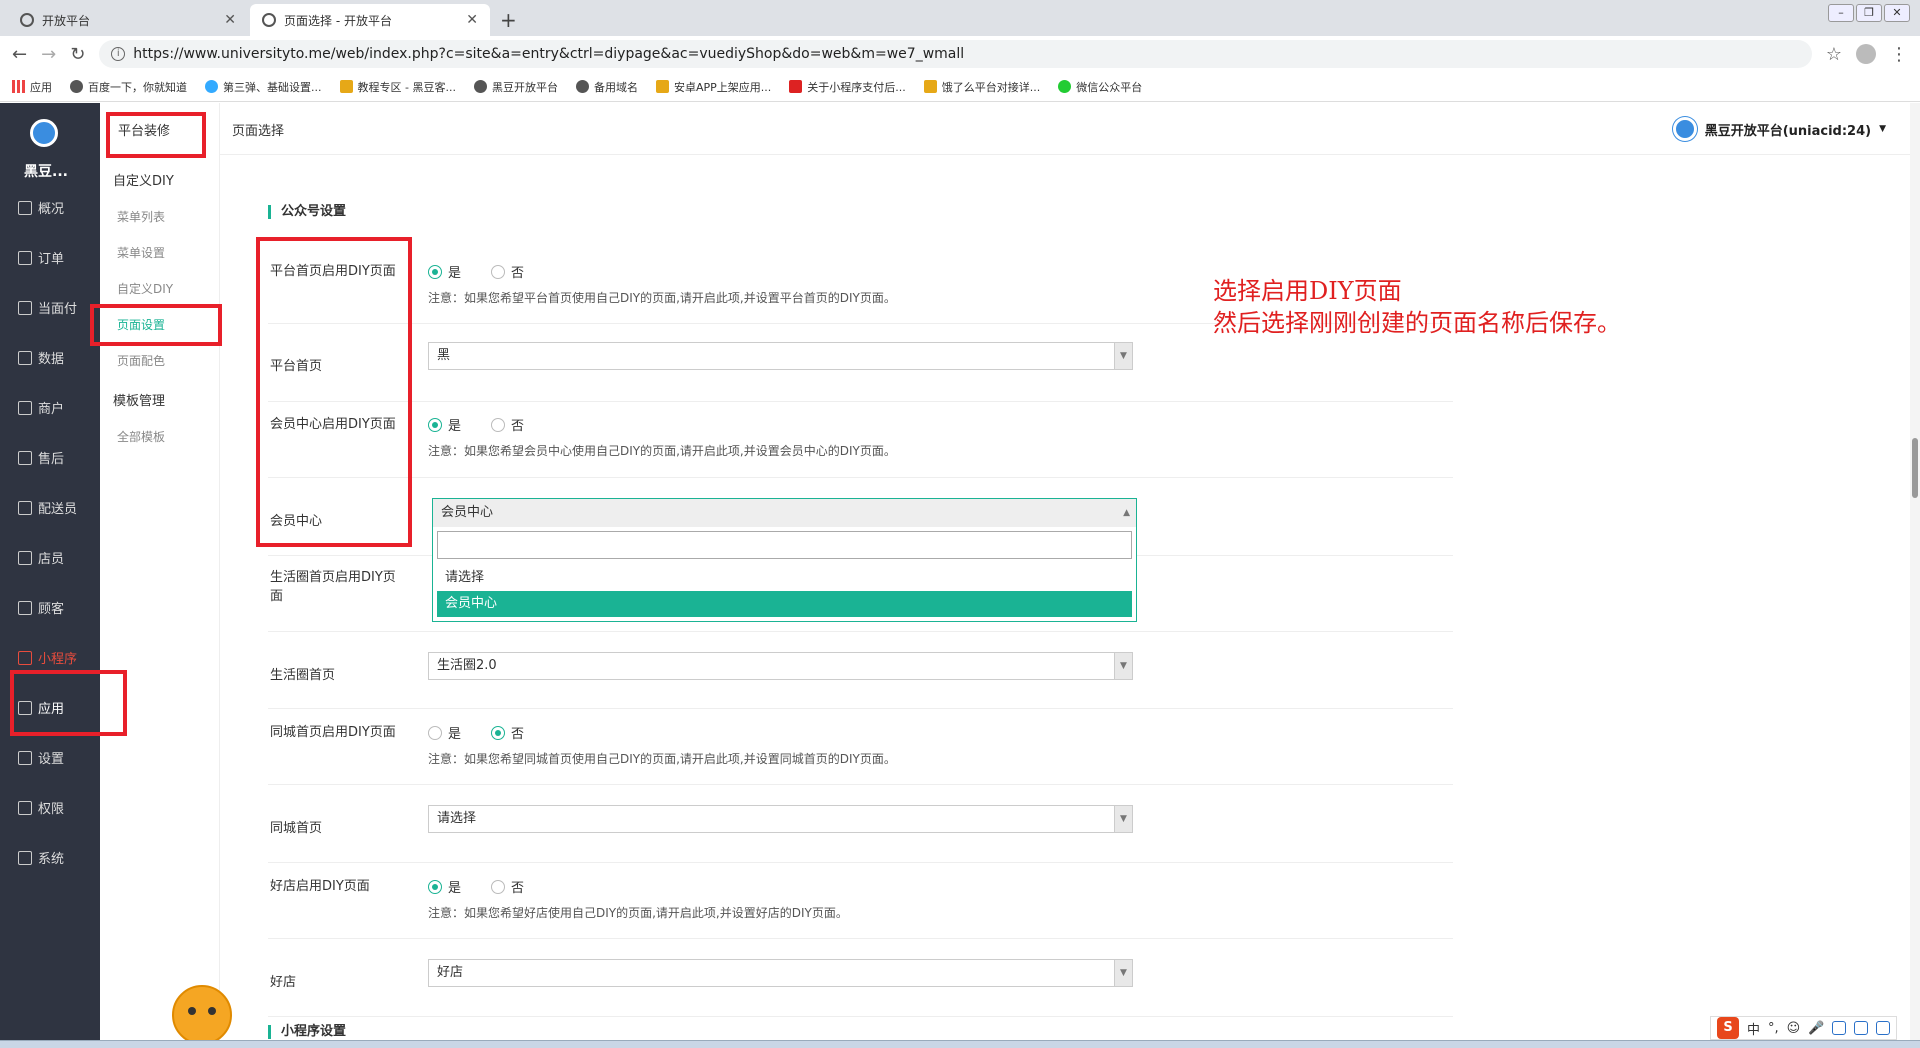  What do you see at coordinates (25, 557) in the screenshot?
I see `clerk-icon` at bounding box center [25, 557].